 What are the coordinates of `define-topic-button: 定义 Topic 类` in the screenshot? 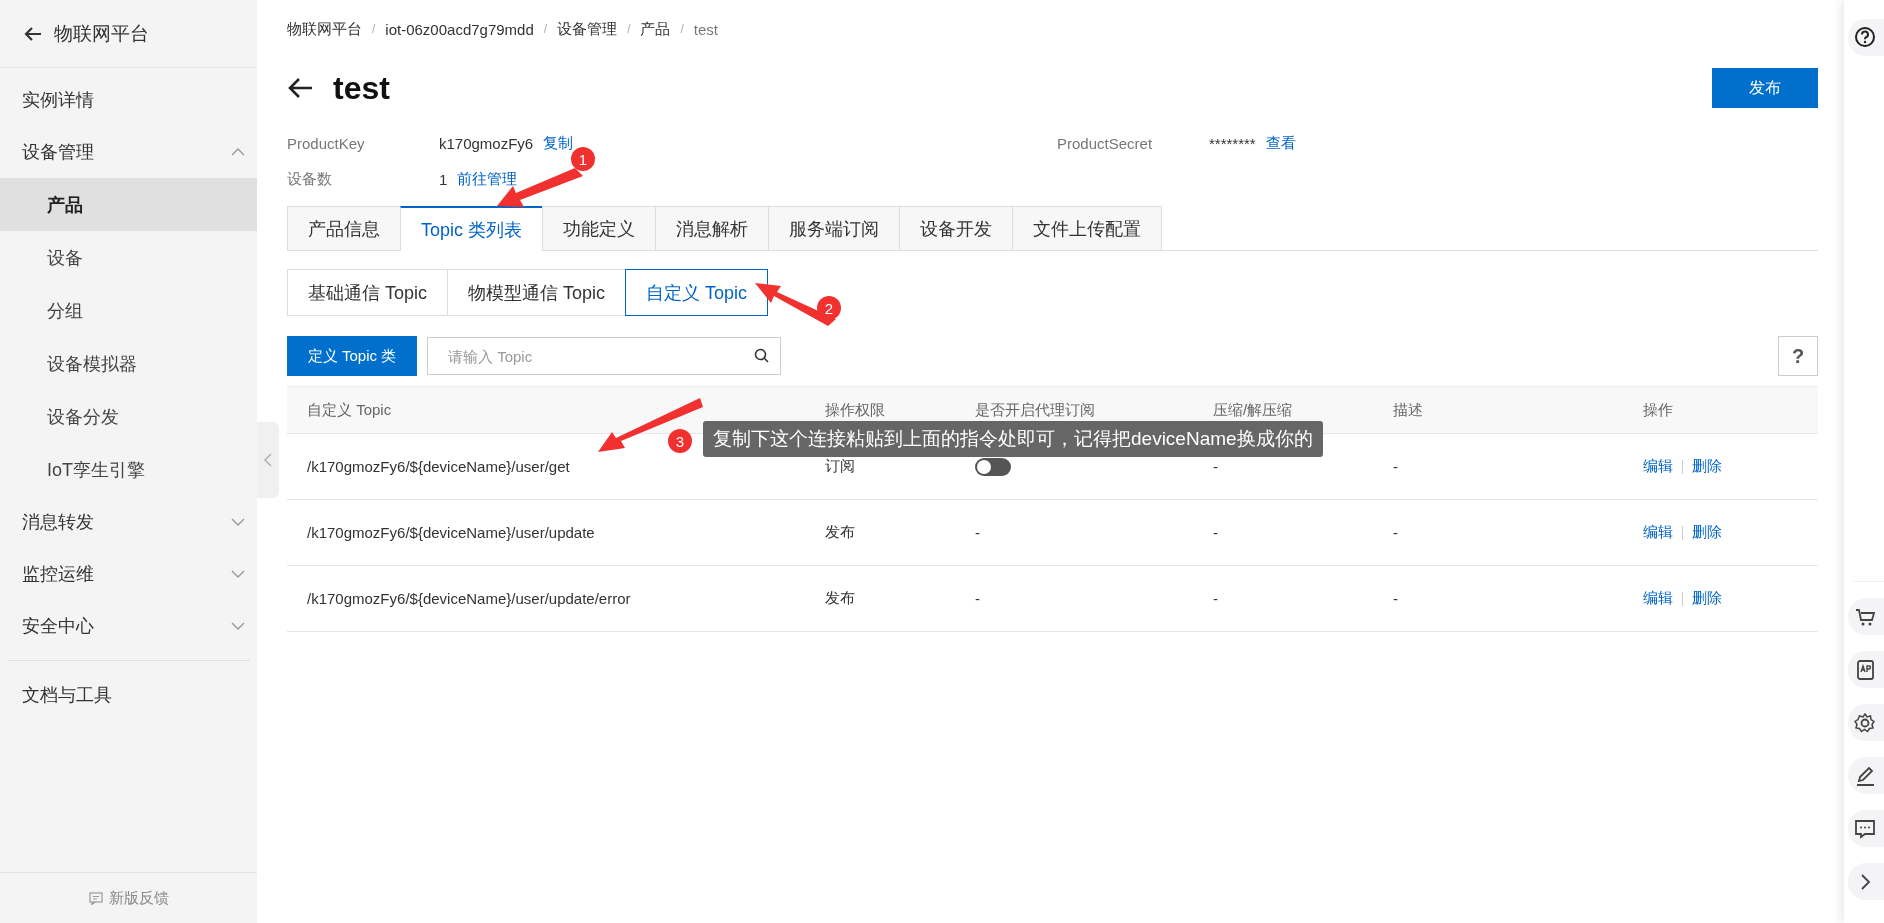 It's located at (352, 356).